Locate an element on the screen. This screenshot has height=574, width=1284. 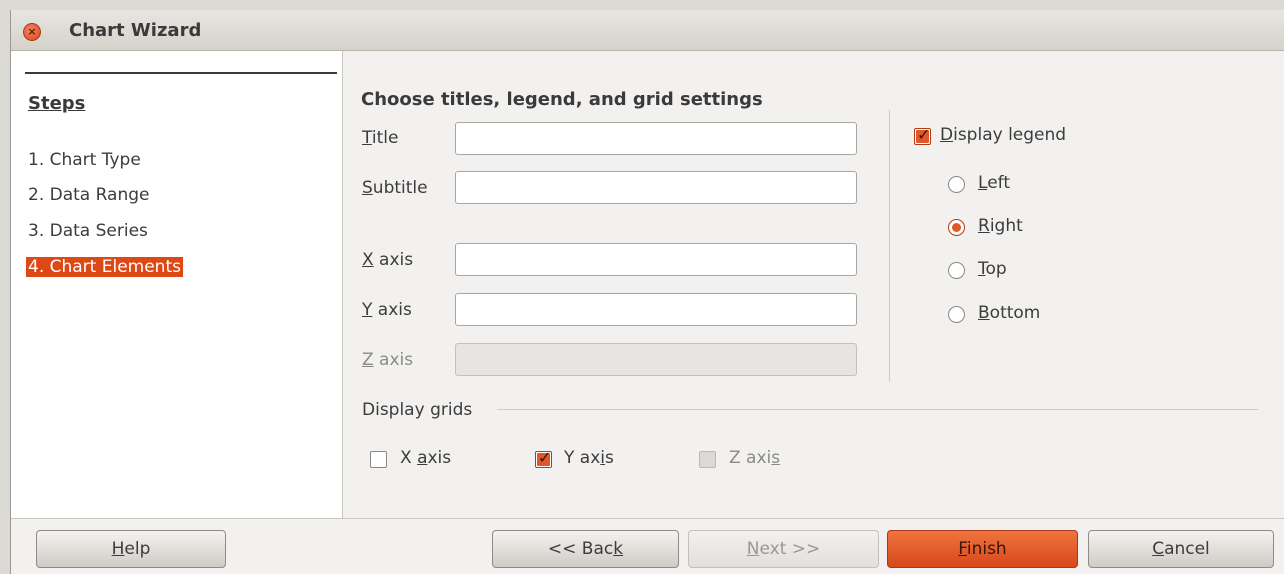
display-grids-label: Display grids is located at coordinates (417, 410).